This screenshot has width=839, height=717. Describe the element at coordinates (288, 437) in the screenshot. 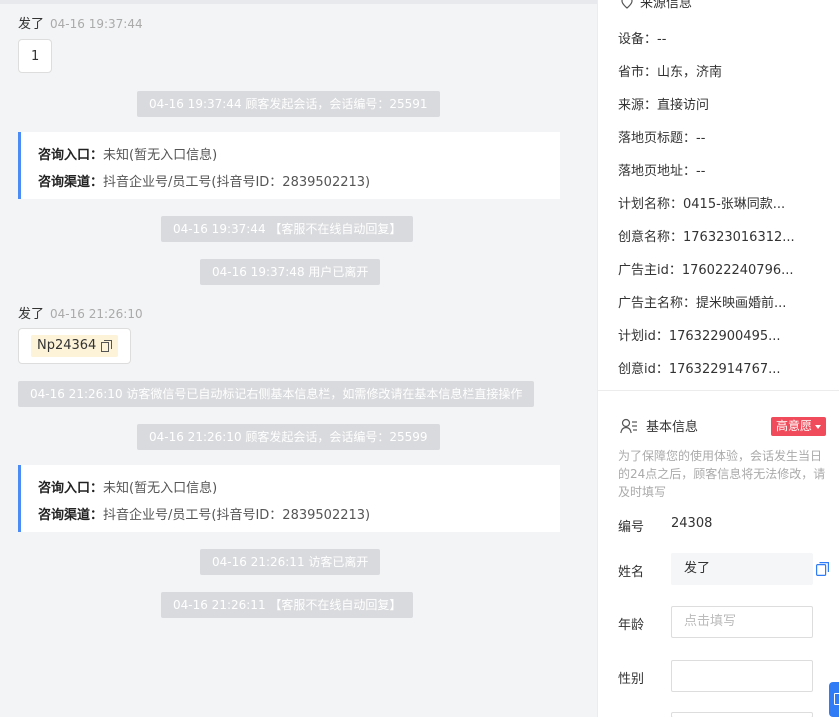

I see `system-message: 04-16 21:26:10 顾客发起会话，会话编号：25599` at that location.